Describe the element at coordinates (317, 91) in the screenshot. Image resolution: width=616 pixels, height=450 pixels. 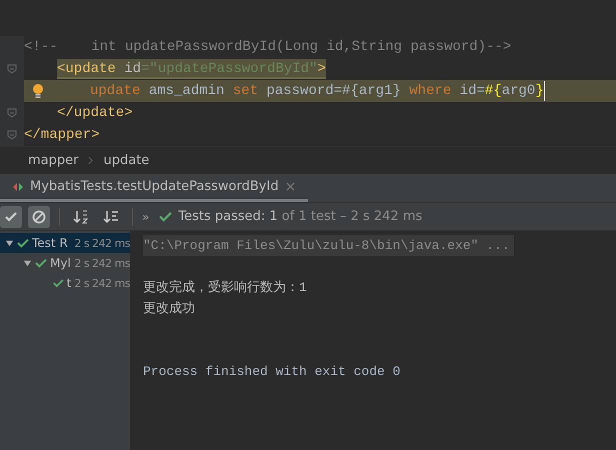
I see `code-line: update ams_admin set password=#{arg1} where id=#{arg0}` at that location.